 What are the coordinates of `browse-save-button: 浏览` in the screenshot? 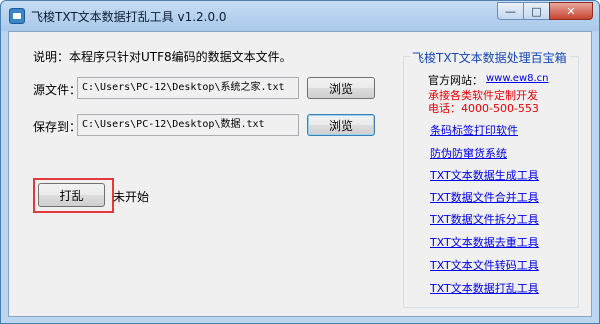 It's located at (341, 125).